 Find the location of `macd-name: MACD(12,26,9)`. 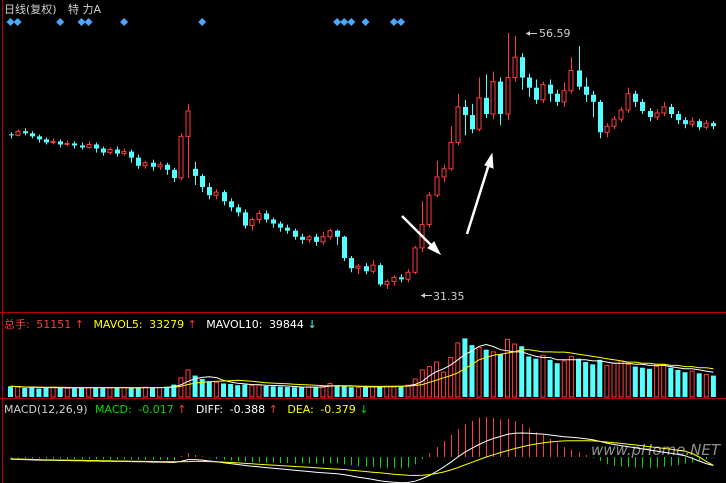

macd-name: MACD(12,26,9) is located at coordinates (46, 409).